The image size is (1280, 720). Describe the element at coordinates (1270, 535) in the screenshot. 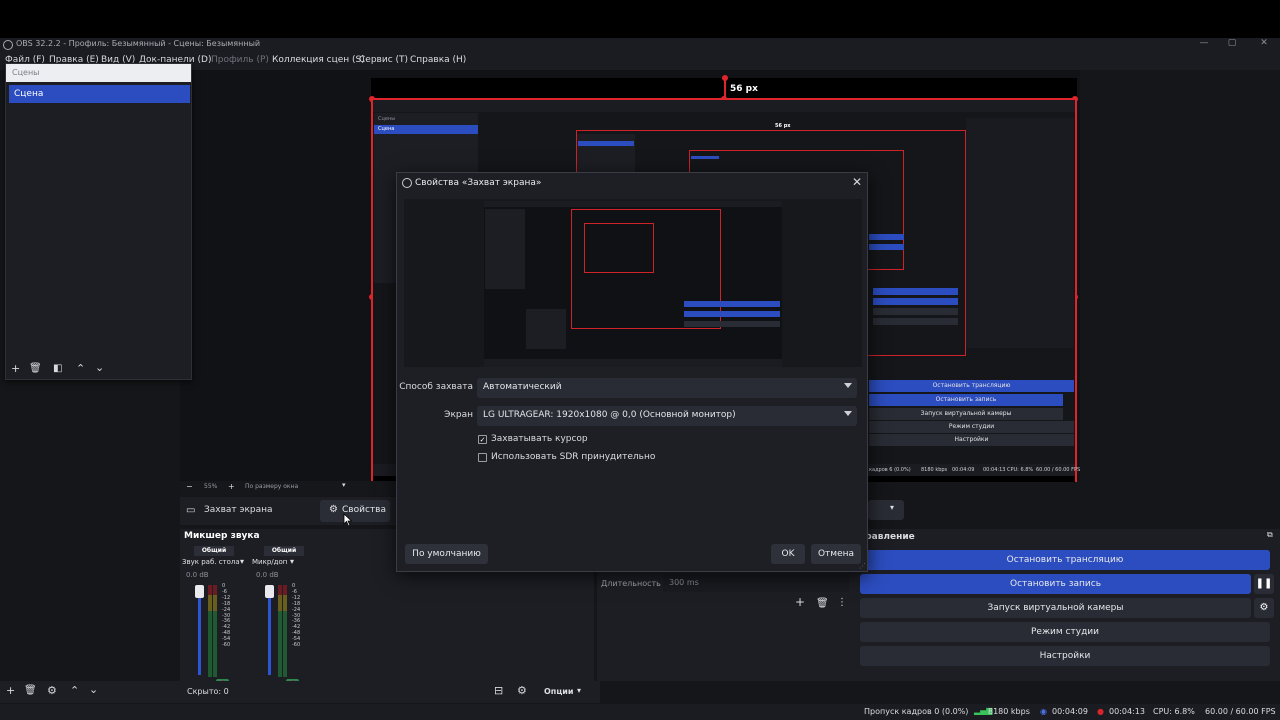

I see `undock-icon: ⧉` at that location.